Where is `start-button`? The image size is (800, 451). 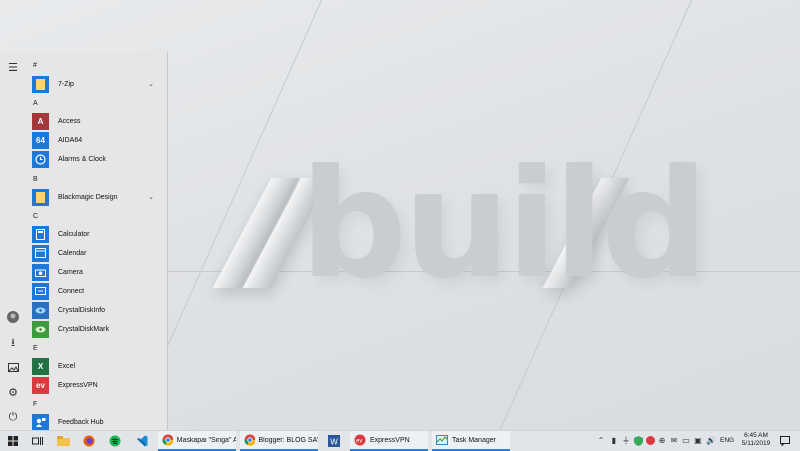
start-button is located at coordinates (13, 441).